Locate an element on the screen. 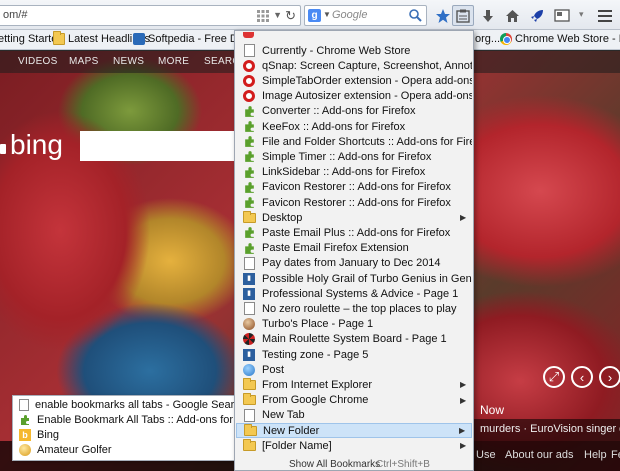  bookmark-menu-item: LinkSidebar :: Add-ons for Firefox is located at coordinates (354, 172).